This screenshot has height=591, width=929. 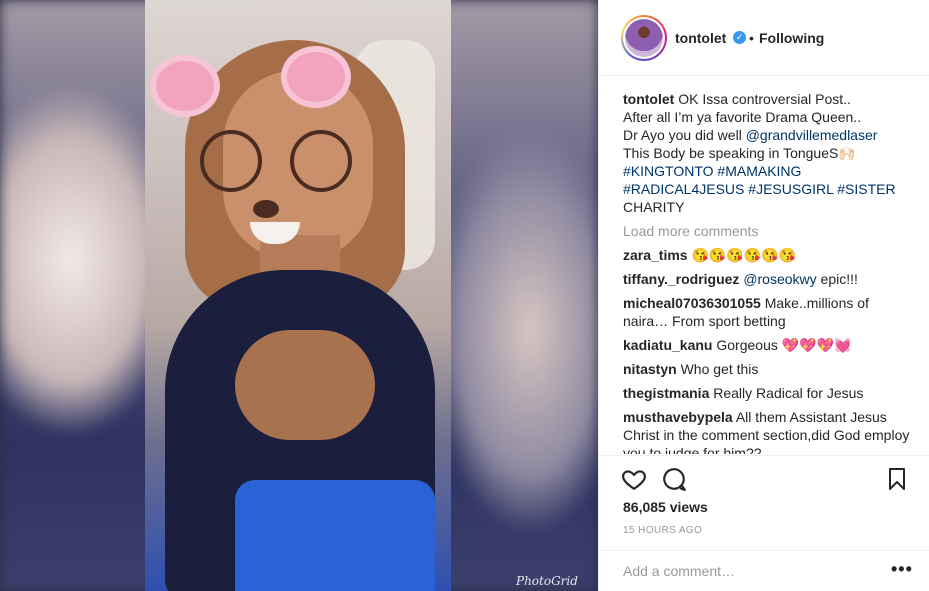 I want to click on post-header: tontolet ✓ • Following, so click(x=764, y=38).